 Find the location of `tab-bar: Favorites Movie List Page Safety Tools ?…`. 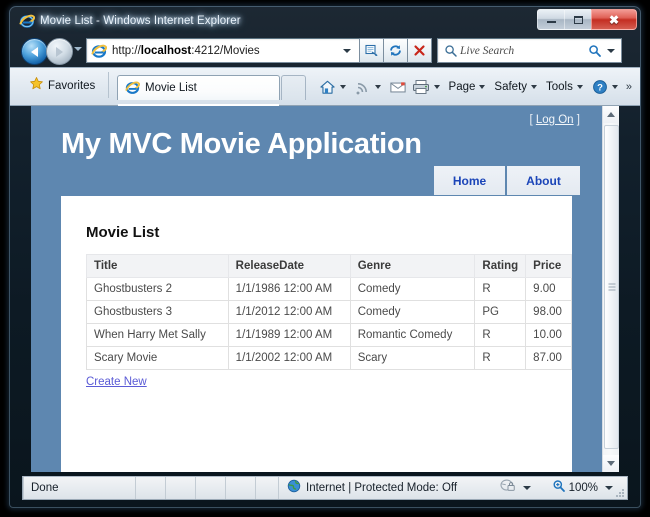

tab-bar: Favorites Movie List Page Safety Tools ?… is located at coordinates (325, 86).